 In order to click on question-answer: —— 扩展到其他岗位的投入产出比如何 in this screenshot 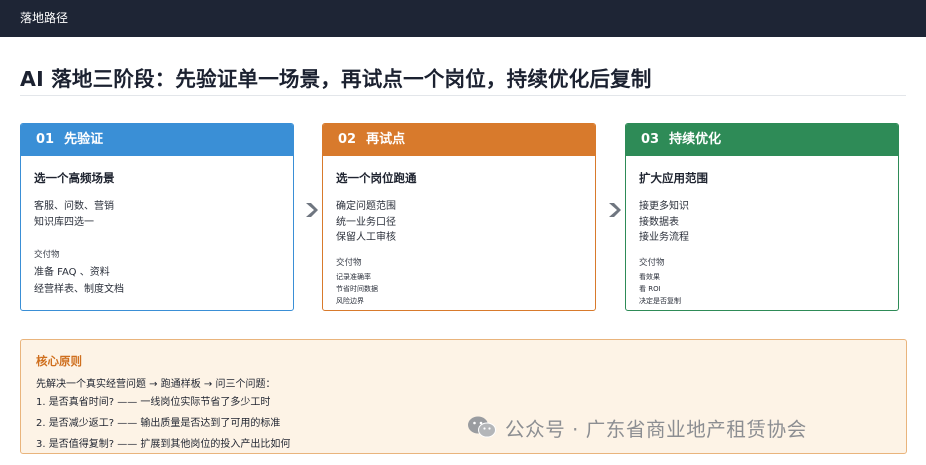, I will do `click(204, 444)`.